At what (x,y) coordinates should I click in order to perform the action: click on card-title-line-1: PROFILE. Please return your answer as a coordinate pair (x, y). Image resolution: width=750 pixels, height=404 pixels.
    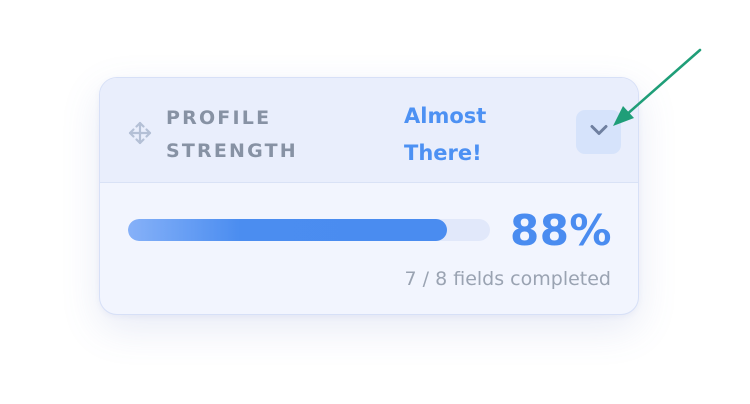
    Looking at the image, I should click on (219, 118).